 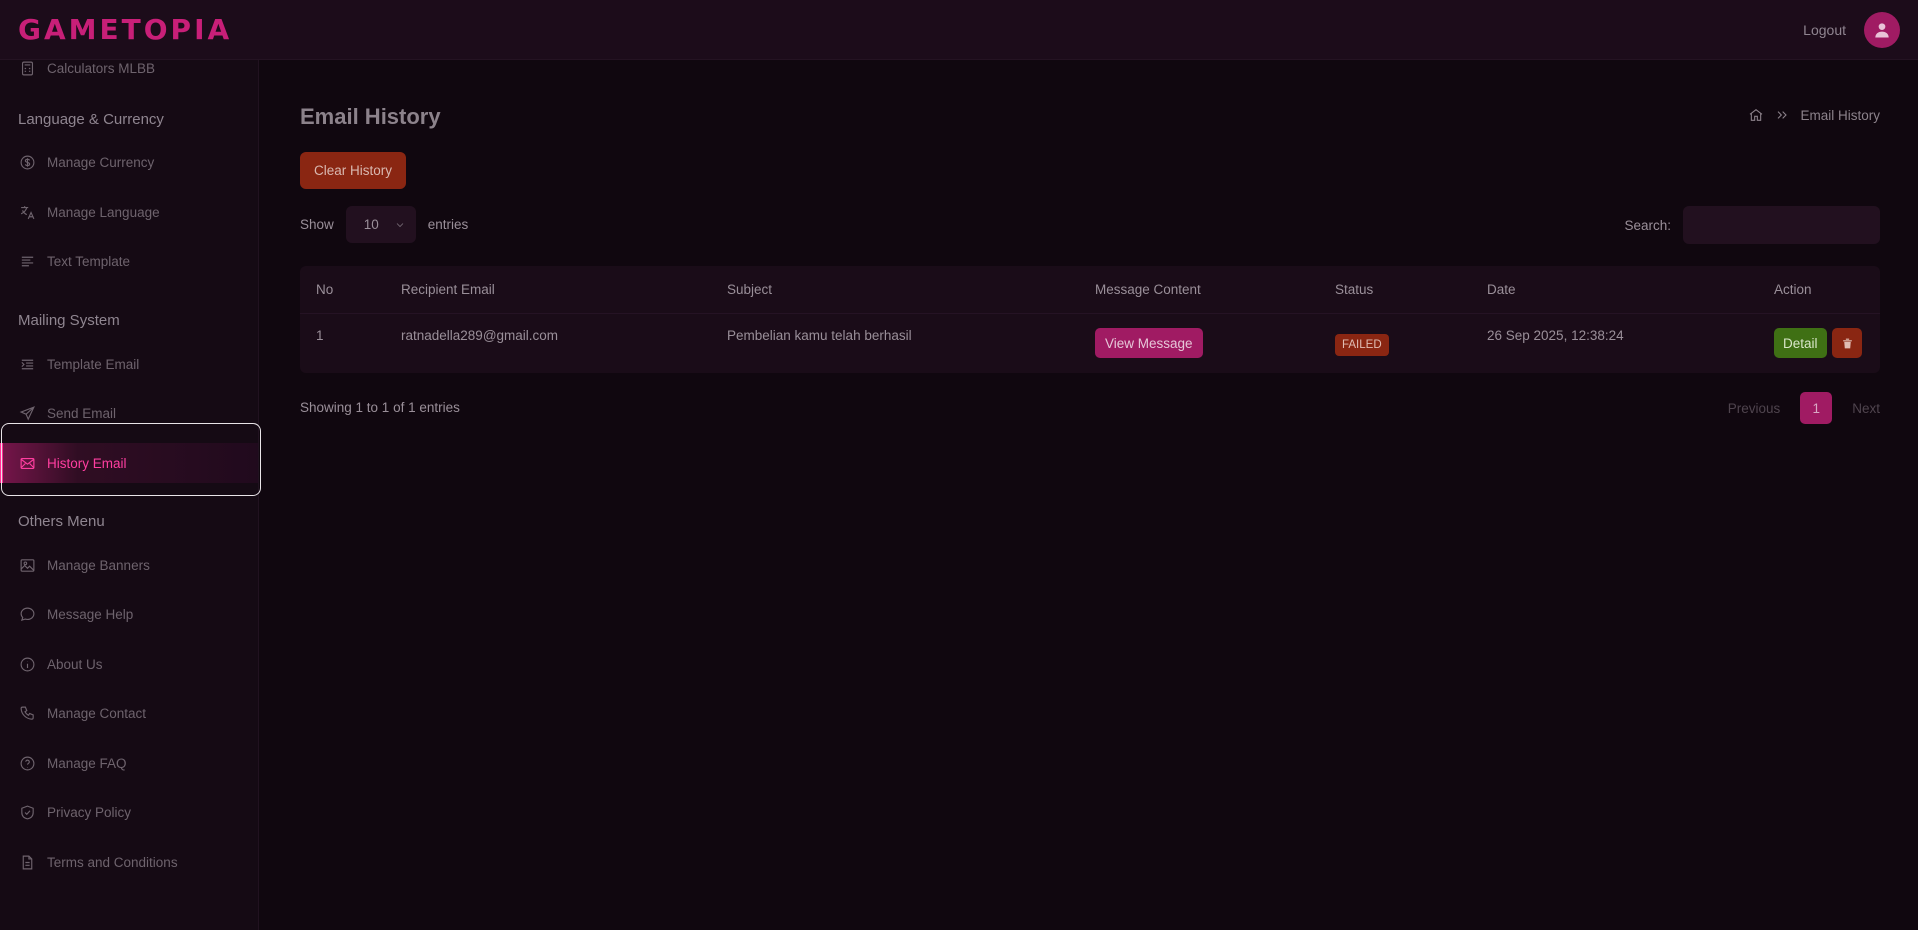 What do you see at coordinates (101, 162) in the screenshot?
I see `sidebar-item-label: Manage Currency` at bounding box center [101, 162].